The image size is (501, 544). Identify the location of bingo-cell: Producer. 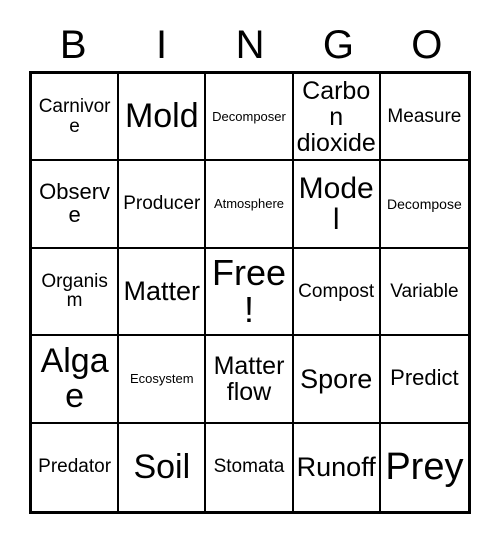
(163, 205).